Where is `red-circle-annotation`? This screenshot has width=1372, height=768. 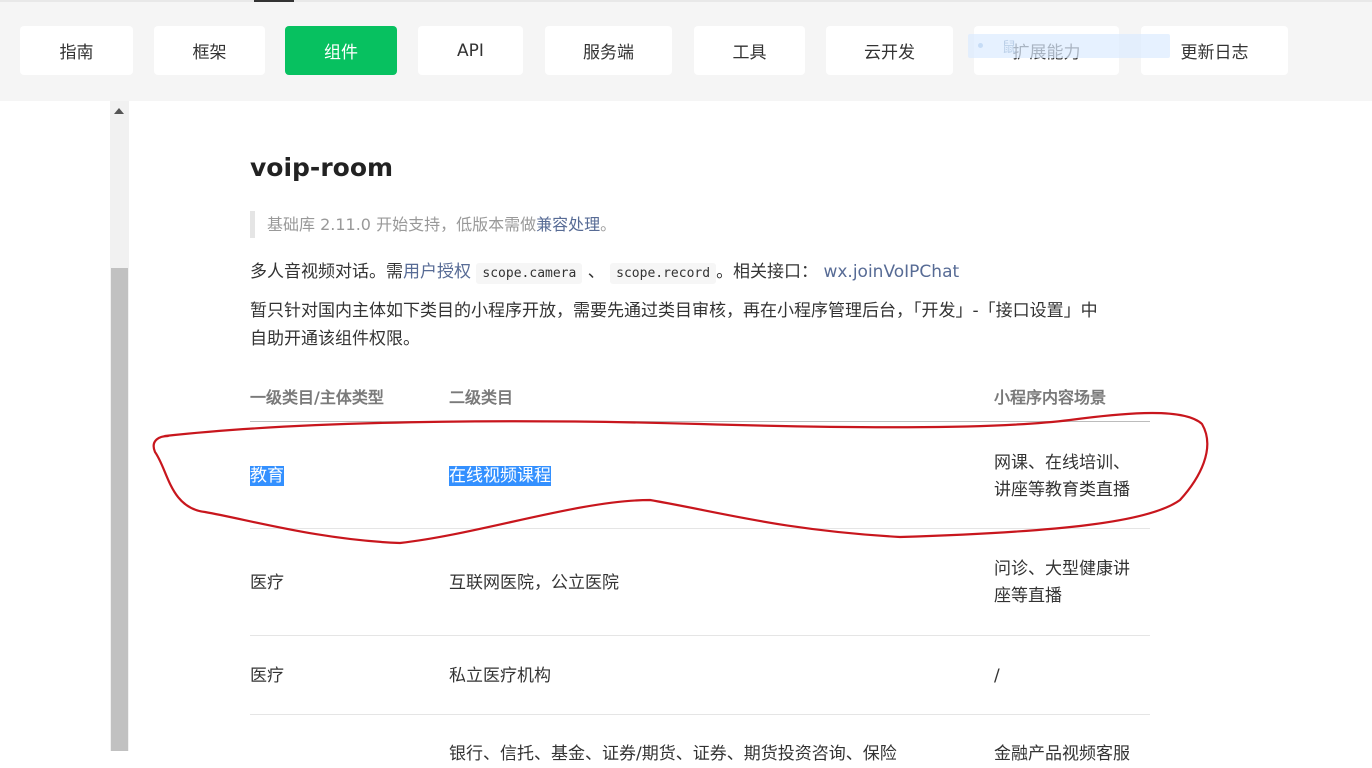
red-circle-annotation is located at coordinates (680, 478).